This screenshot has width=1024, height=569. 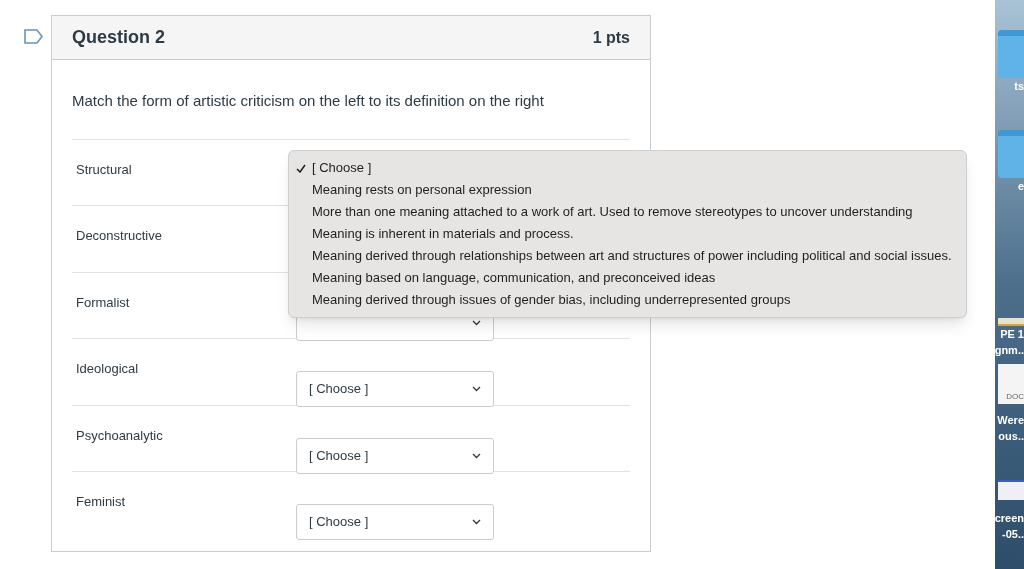 I want to click on question-points: 1 pts, so click(x=611, y=37).